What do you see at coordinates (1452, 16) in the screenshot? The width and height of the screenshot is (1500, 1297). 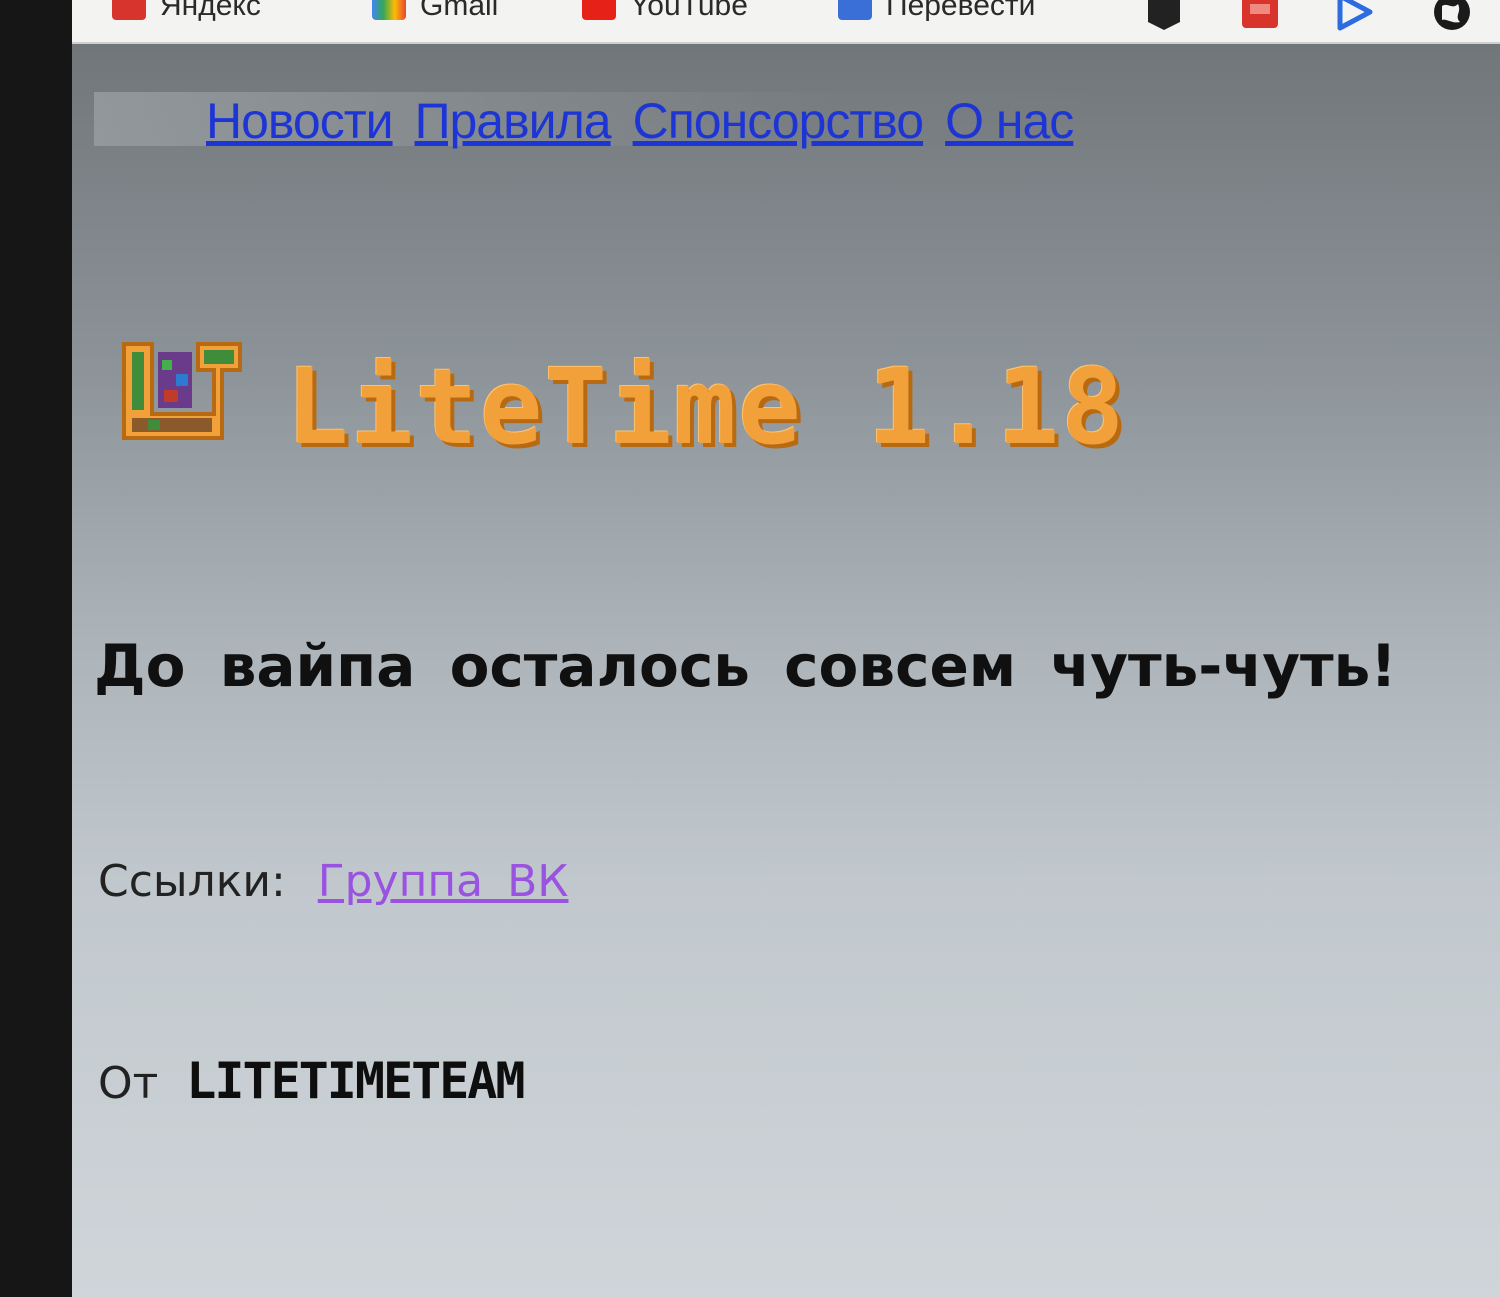 I see `globe-icon` at bounding box center [1452, 16].